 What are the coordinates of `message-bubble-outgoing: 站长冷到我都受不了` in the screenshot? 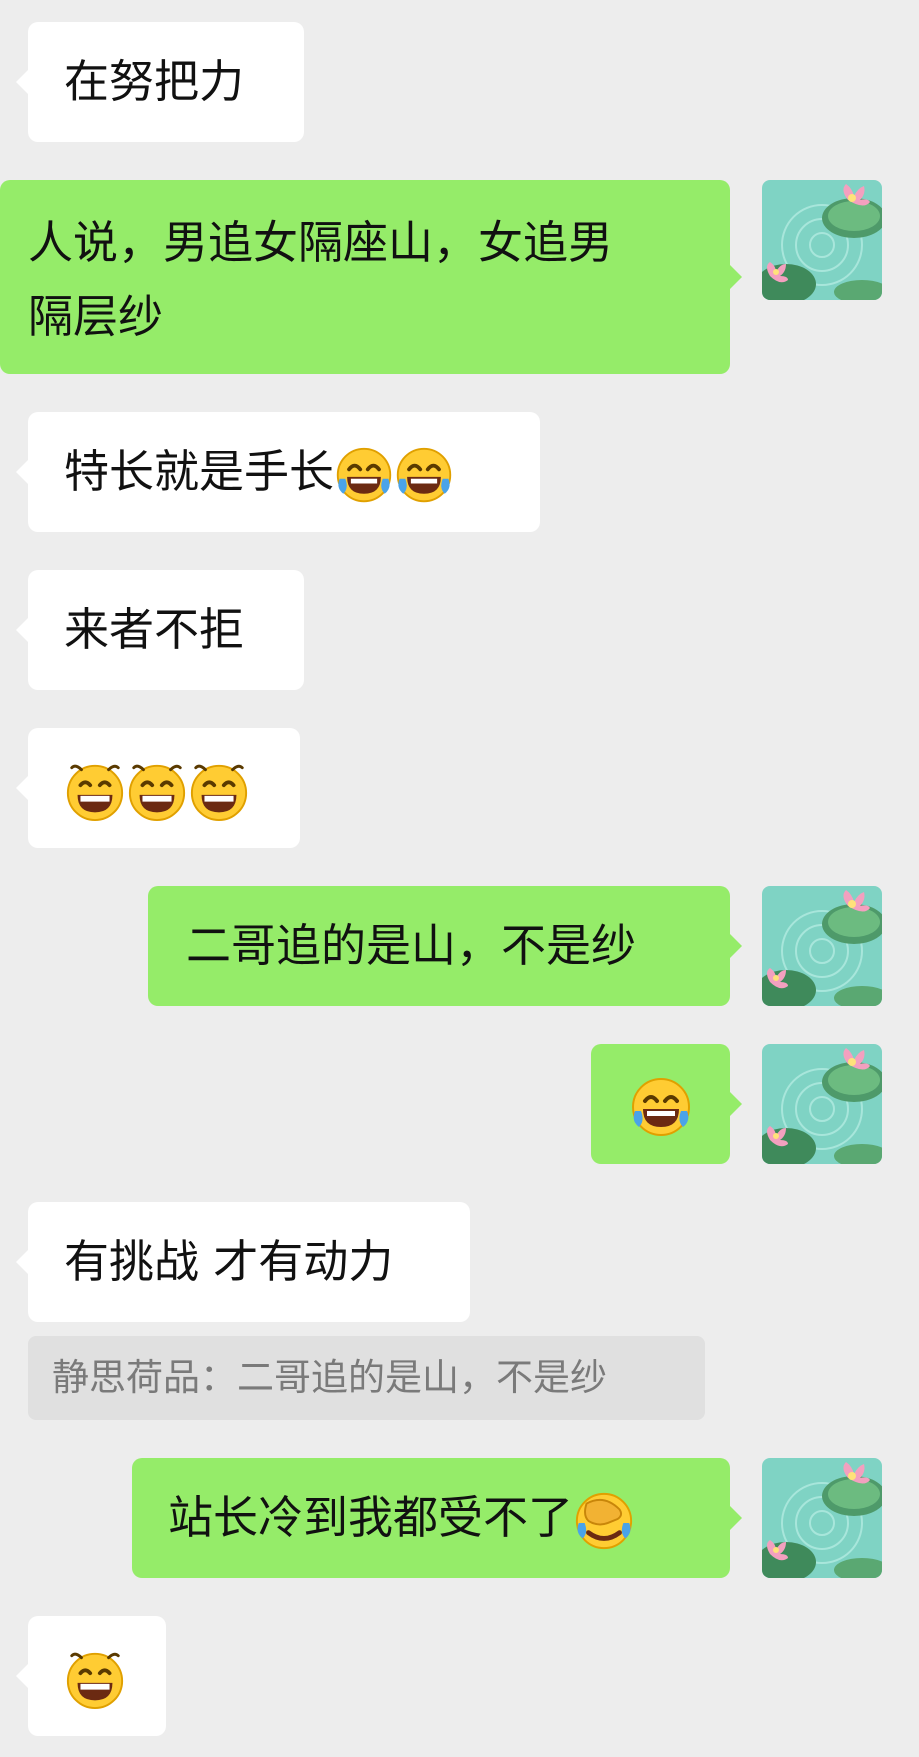 It's located at (437, 1518).